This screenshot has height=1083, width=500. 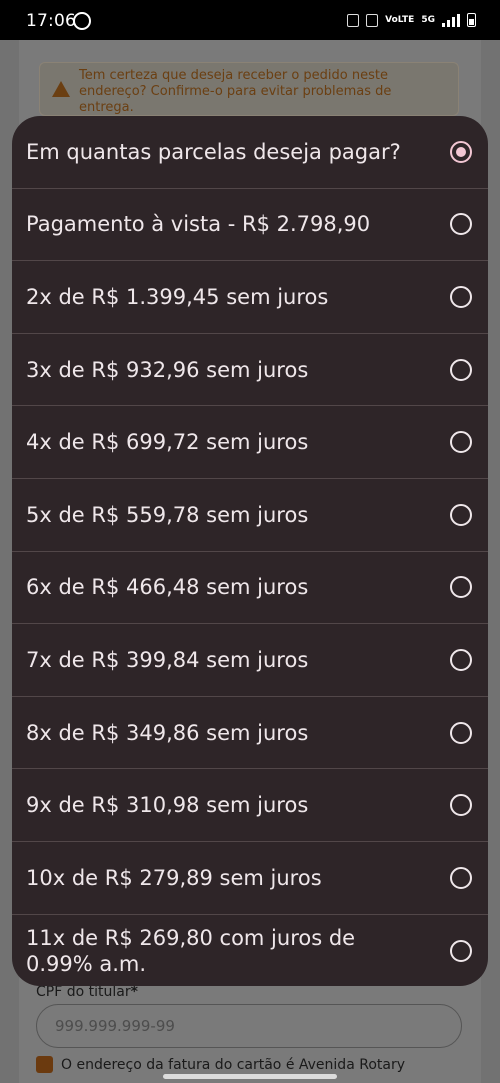 I want to click on cpf-label: CPF do titular*, so click(x=87, y=992).